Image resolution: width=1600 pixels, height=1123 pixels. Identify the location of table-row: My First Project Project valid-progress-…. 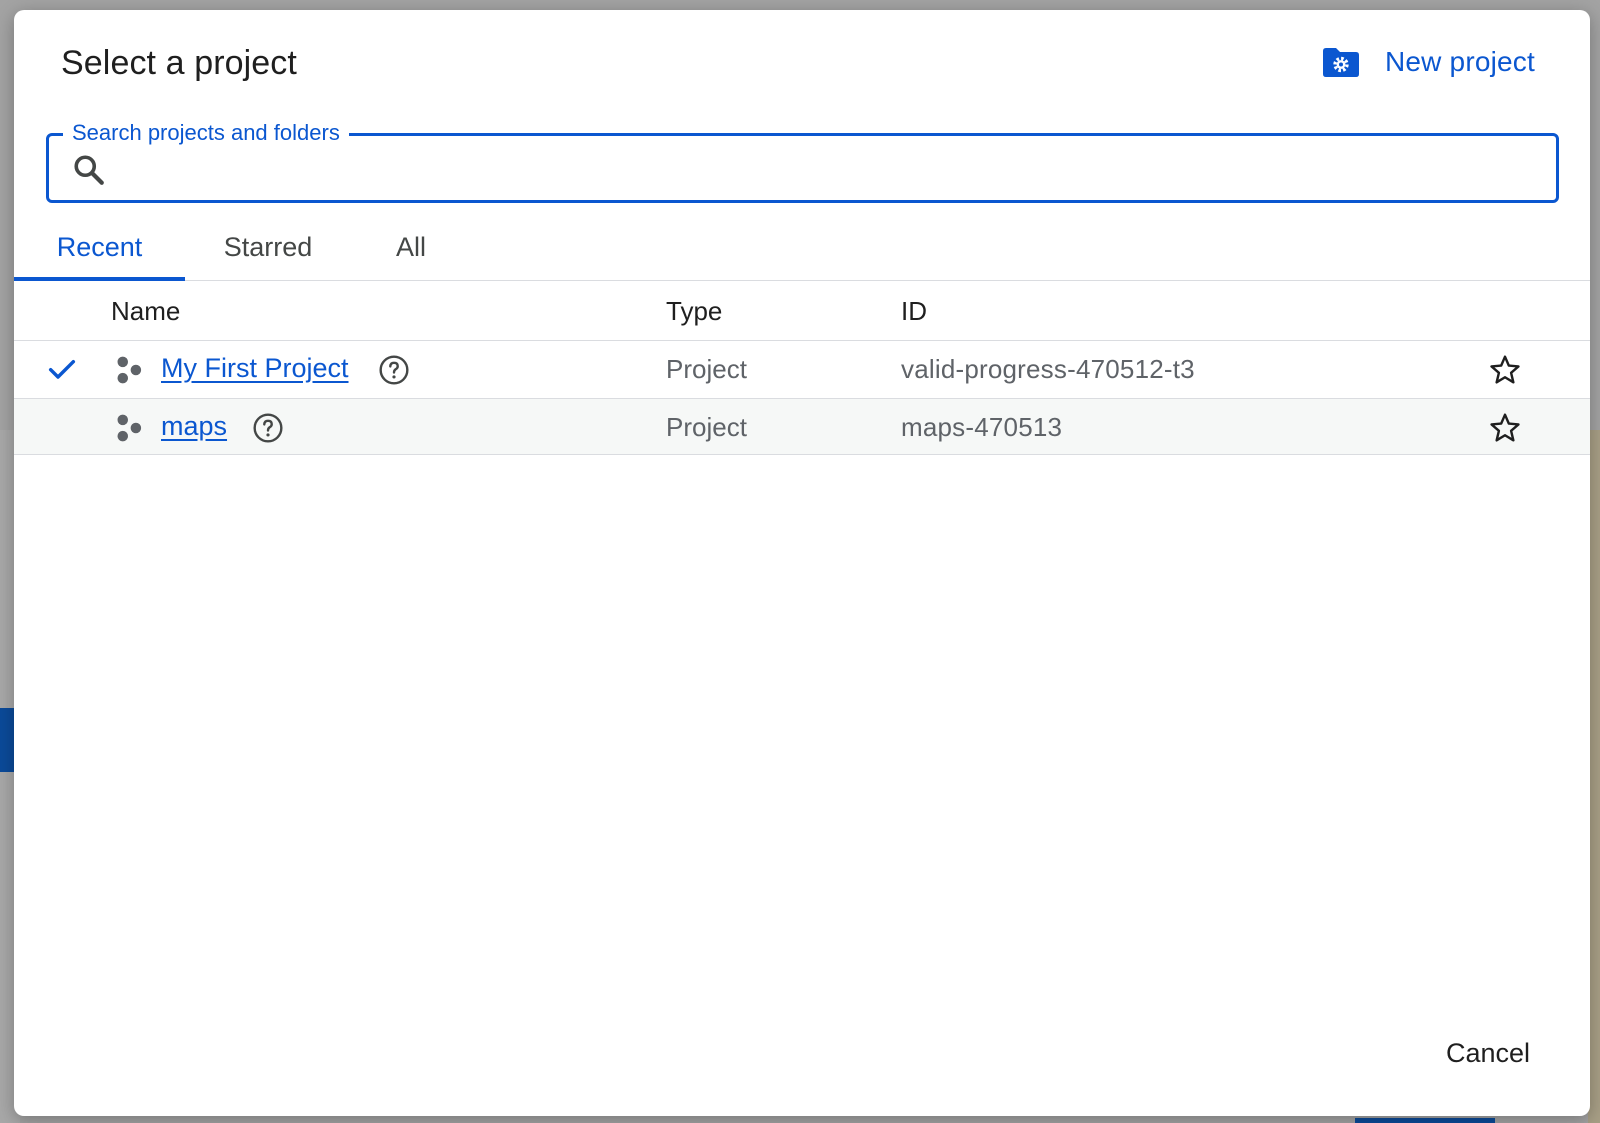
(802, 370).